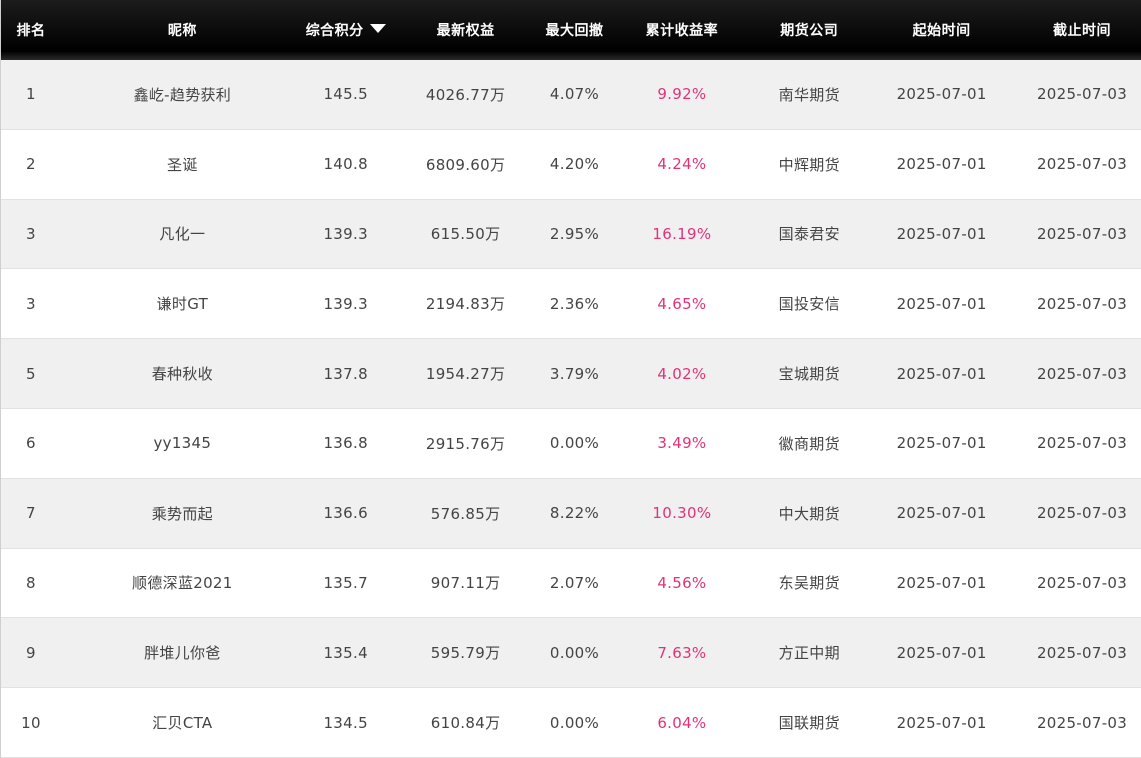 This screenshot has width=1141, height=758. Describe the element at coordinates (682, 443) in the screenshot. I see `return-cell: 3.49%` at that location.